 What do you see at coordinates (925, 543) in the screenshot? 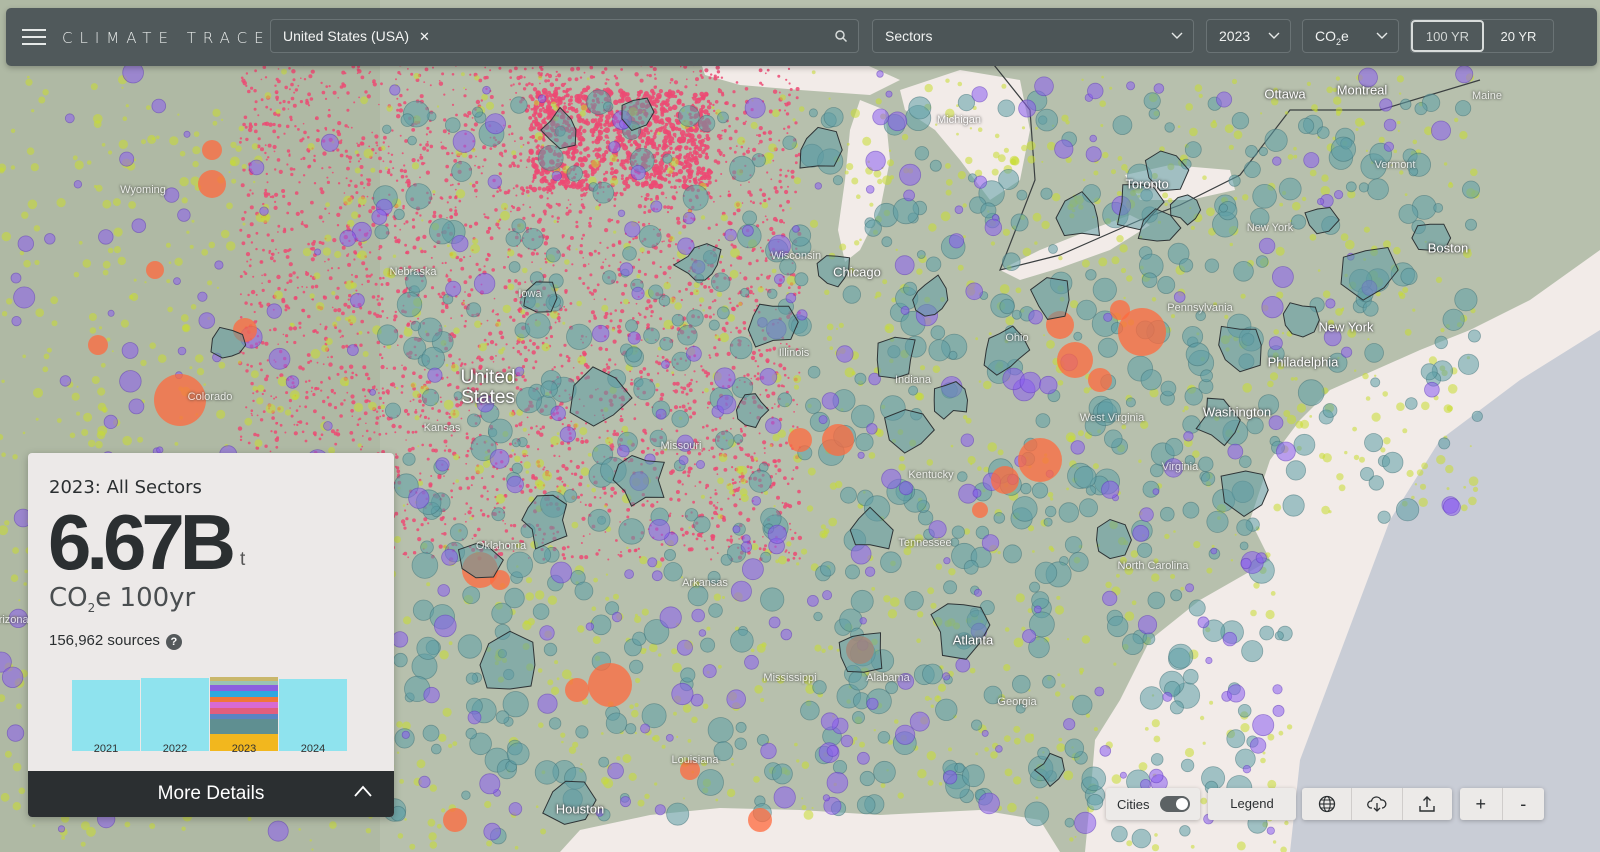
I see `map-label-tennessee: Tennessee` at bounding box center [925, 543].